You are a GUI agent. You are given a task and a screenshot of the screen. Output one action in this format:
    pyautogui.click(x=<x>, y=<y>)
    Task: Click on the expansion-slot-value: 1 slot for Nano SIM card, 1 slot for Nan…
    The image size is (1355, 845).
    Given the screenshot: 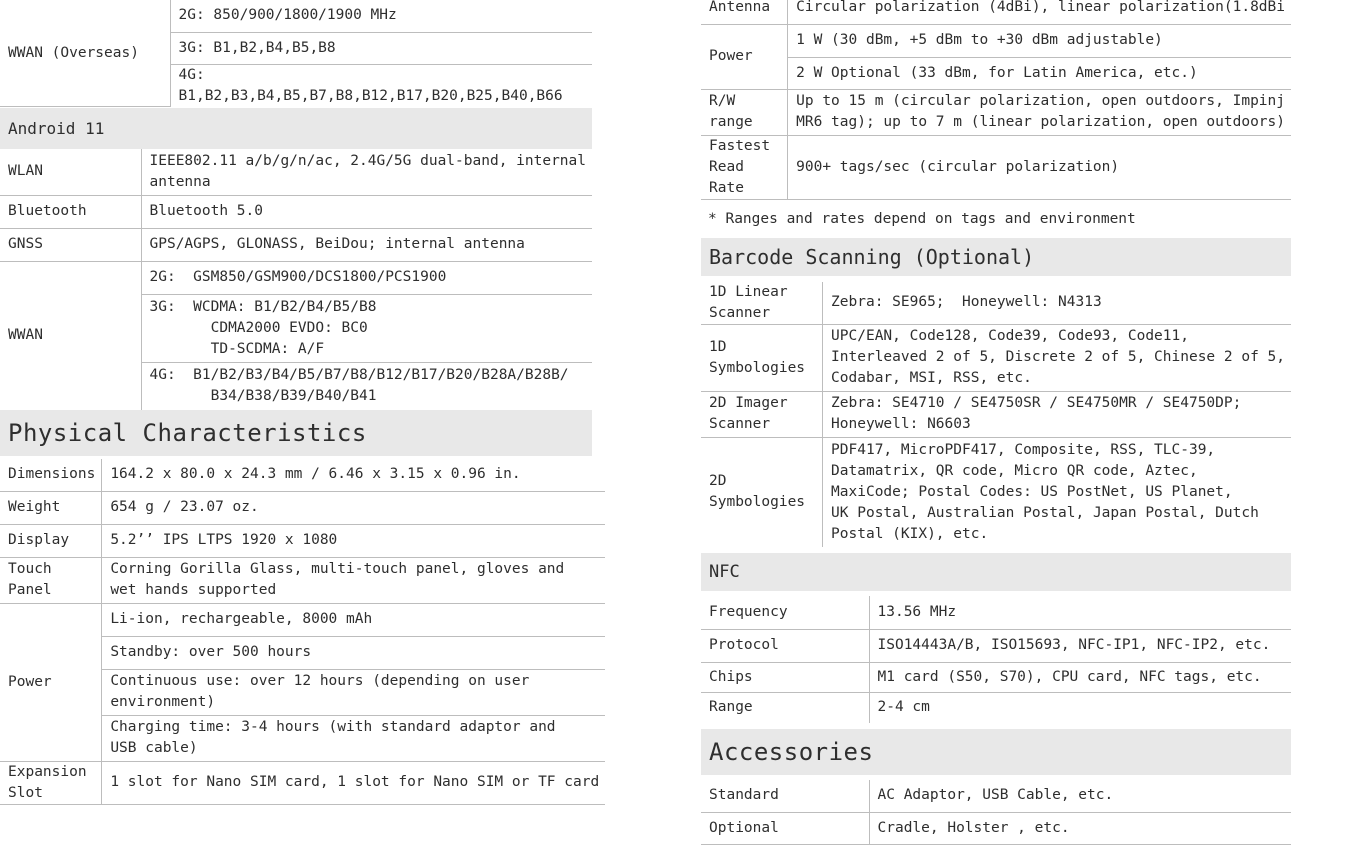 What is the action you would take?
    pyautogui.click(x=353, y=783)
    